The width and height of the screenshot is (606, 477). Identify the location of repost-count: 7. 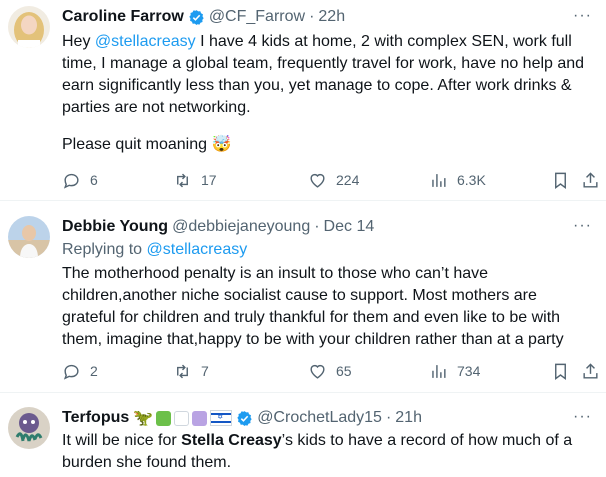
(205, 371).